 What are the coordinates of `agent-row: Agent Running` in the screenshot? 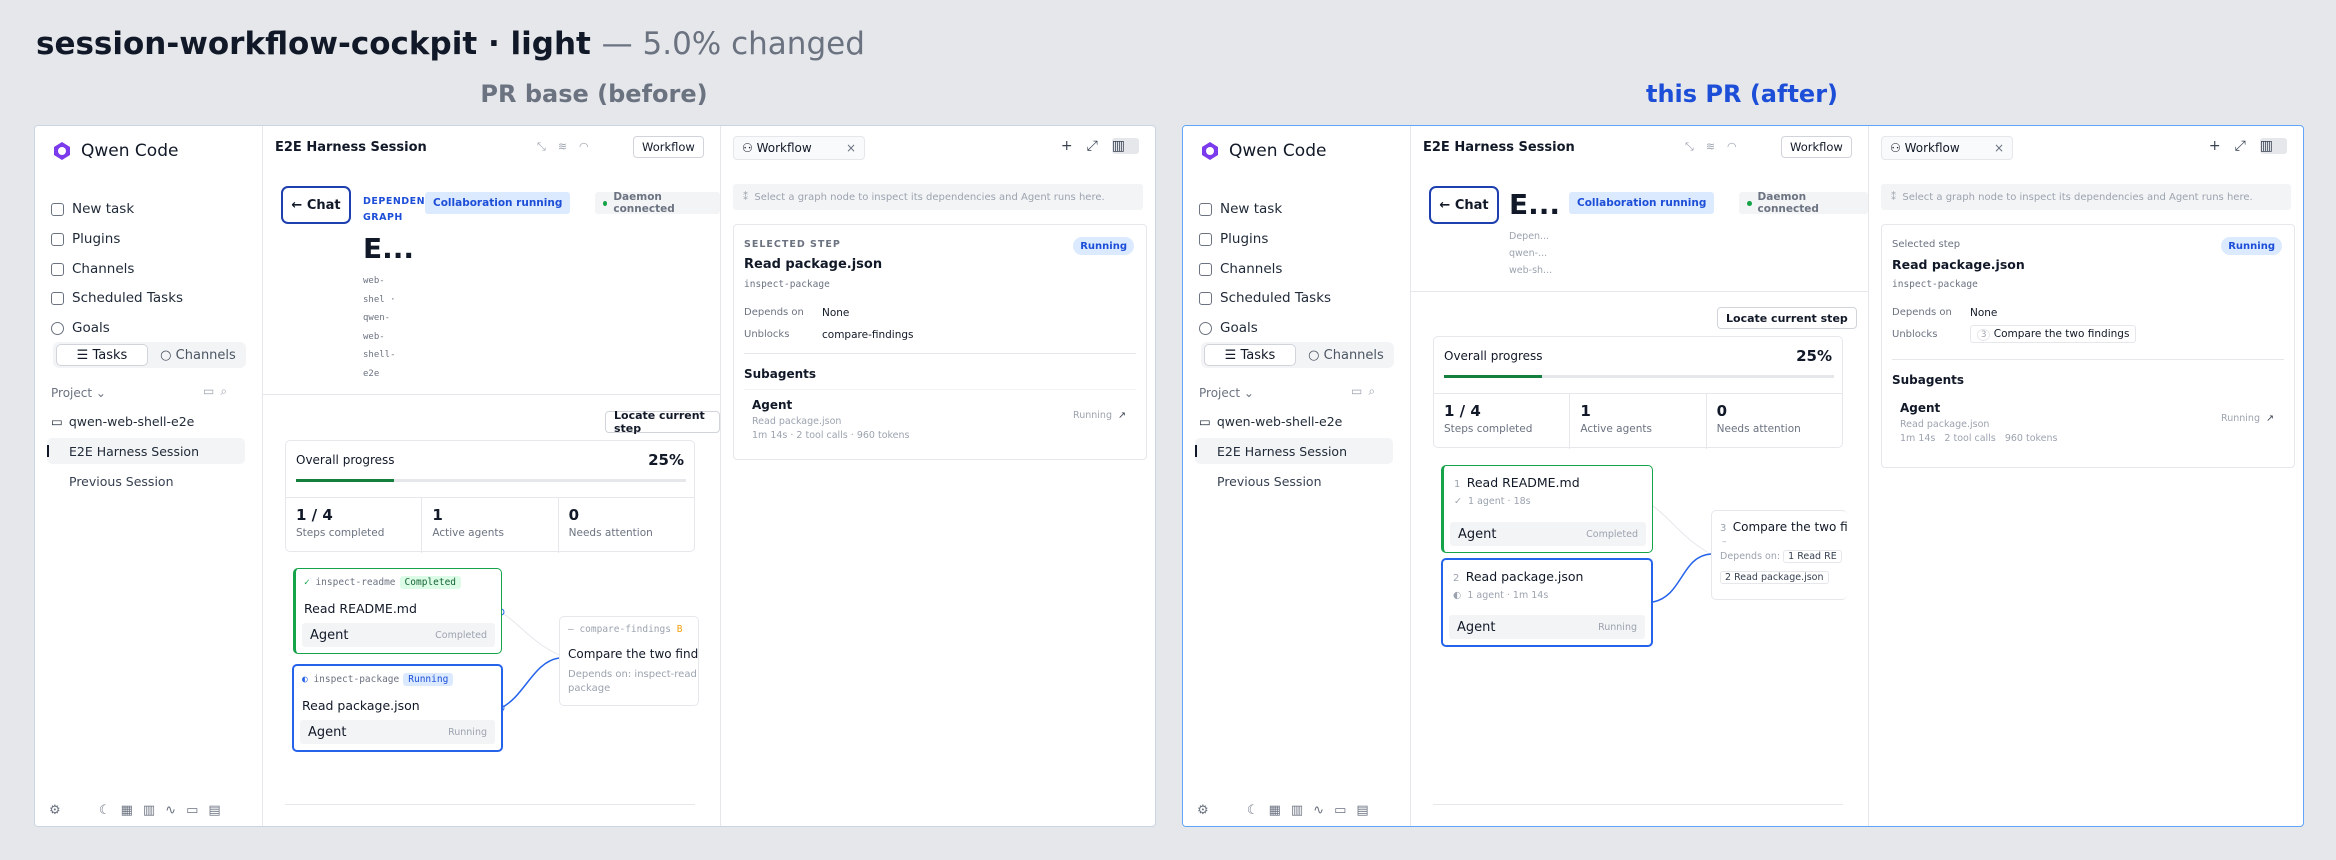 It's located at (397, 732).